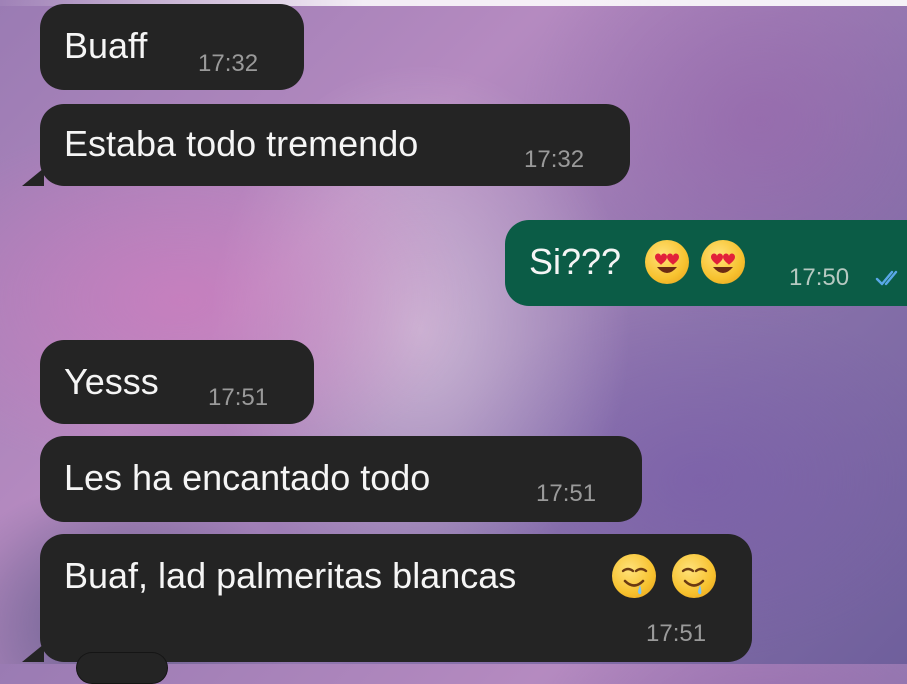 The width and height of the screenshot is (907, 684). I want to click on message-text: Yesss, so click(111, 381).